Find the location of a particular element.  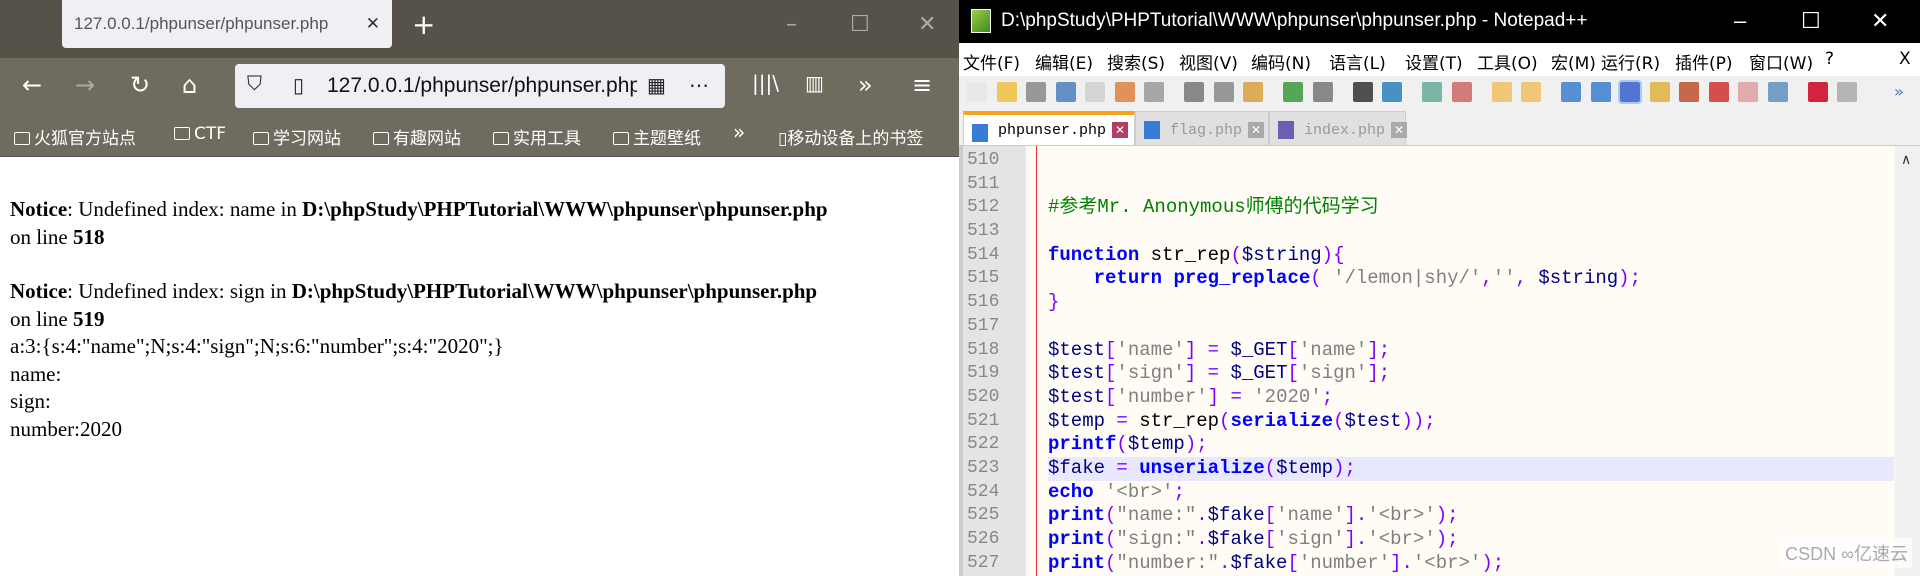

menu-item: 运行(R) is located at coordinates (1630, 61).